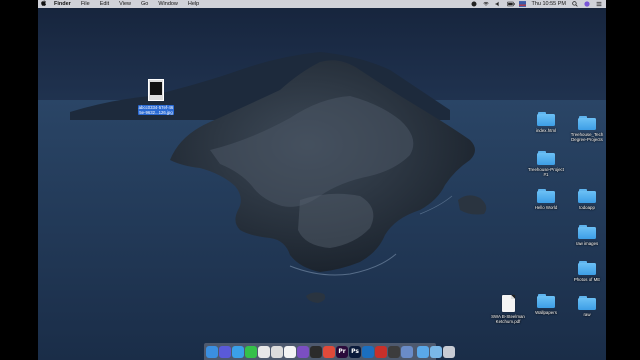 This screenshot has height=360, width=640. Describe the element at coordinates (225, 351) in the screenshot. I see `dock-siri-icon` at that location.